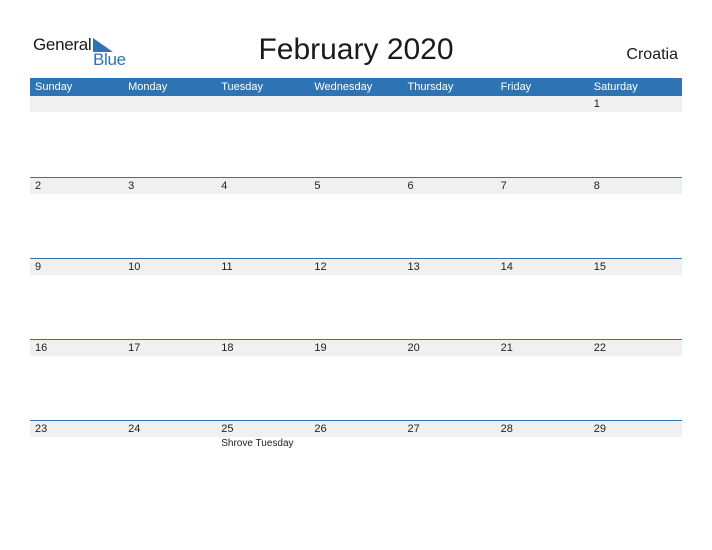  I want to click on day-number: 20, so click(413, 348).